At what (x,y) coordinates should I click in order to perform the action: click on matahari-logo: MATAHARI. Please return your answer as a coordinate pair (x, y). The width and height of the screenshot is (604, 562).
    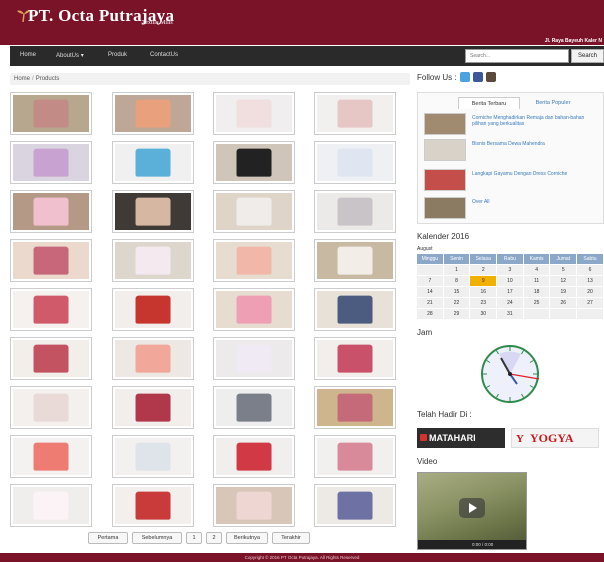
    Looking at the image, I should click on (461, 438).